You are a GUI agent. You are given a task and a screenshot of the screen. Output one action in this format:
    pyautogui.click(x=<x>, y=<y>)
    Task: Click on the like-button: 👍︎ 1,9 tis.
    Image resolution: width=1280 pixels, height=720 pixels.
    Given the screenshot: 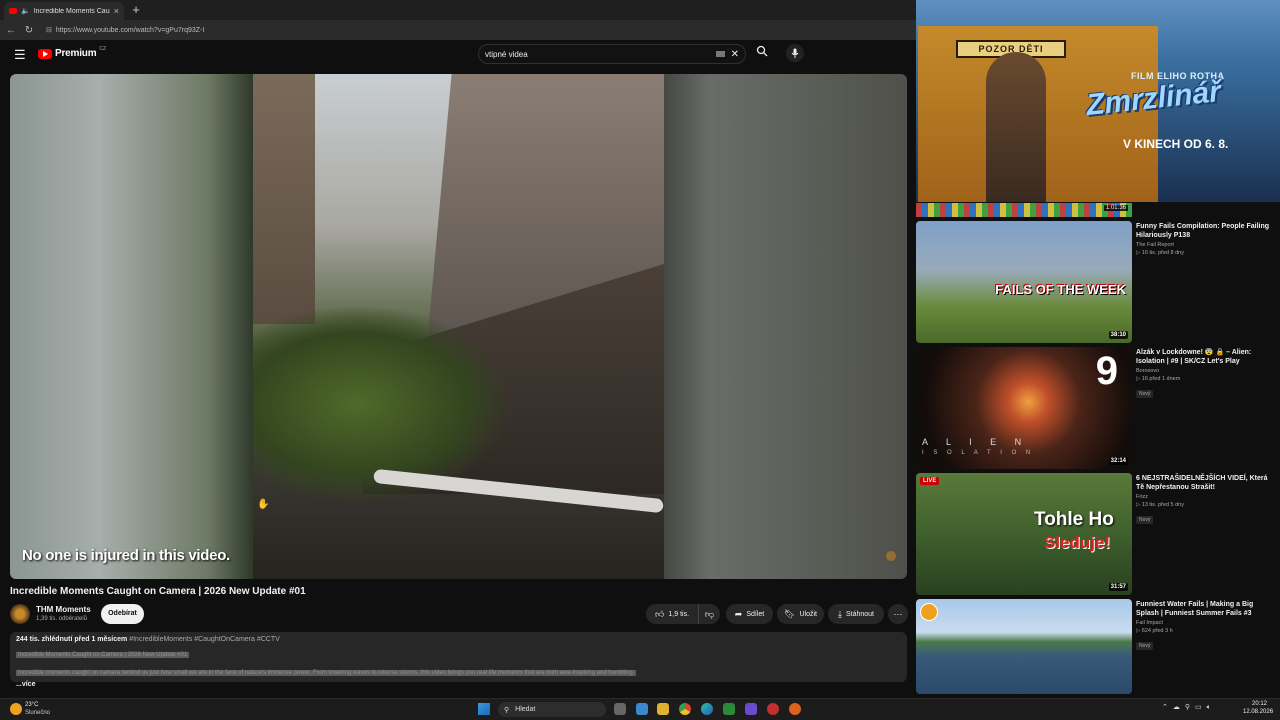 What is the action you would take?
    pyautogui.click(x=672, y=614)
    